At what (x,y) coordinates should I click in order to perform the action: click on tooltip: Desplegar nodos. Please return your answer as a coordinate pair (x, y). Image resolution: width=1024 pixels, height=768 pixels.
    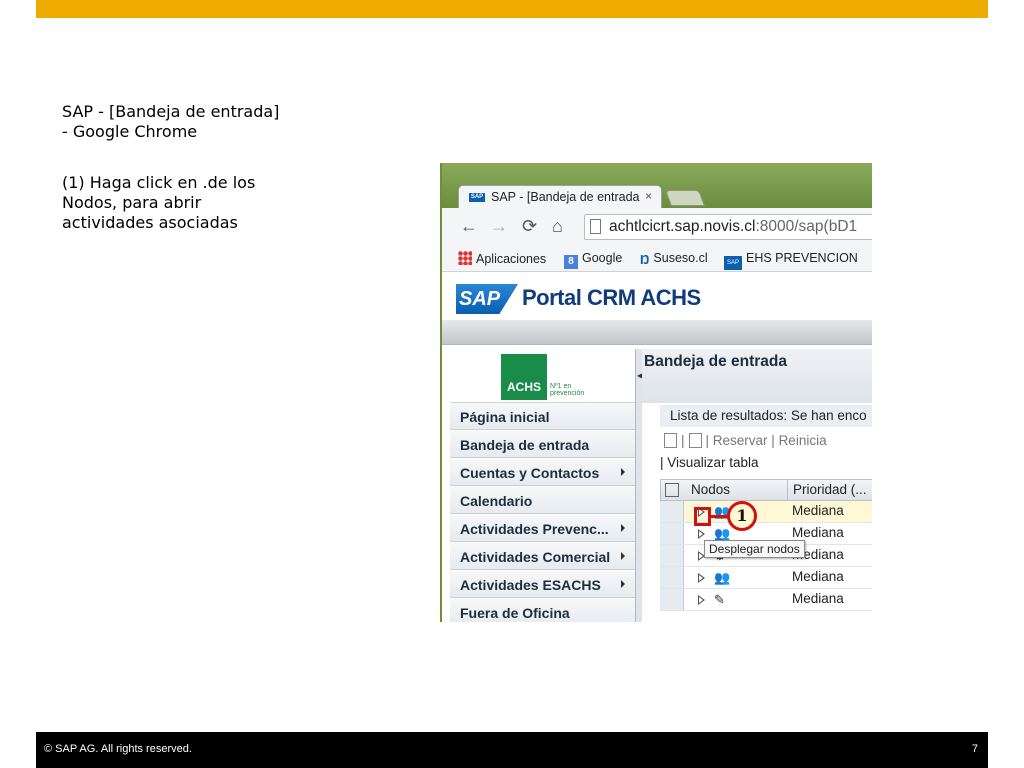
    Looking at the image, I should click on (754, 549).